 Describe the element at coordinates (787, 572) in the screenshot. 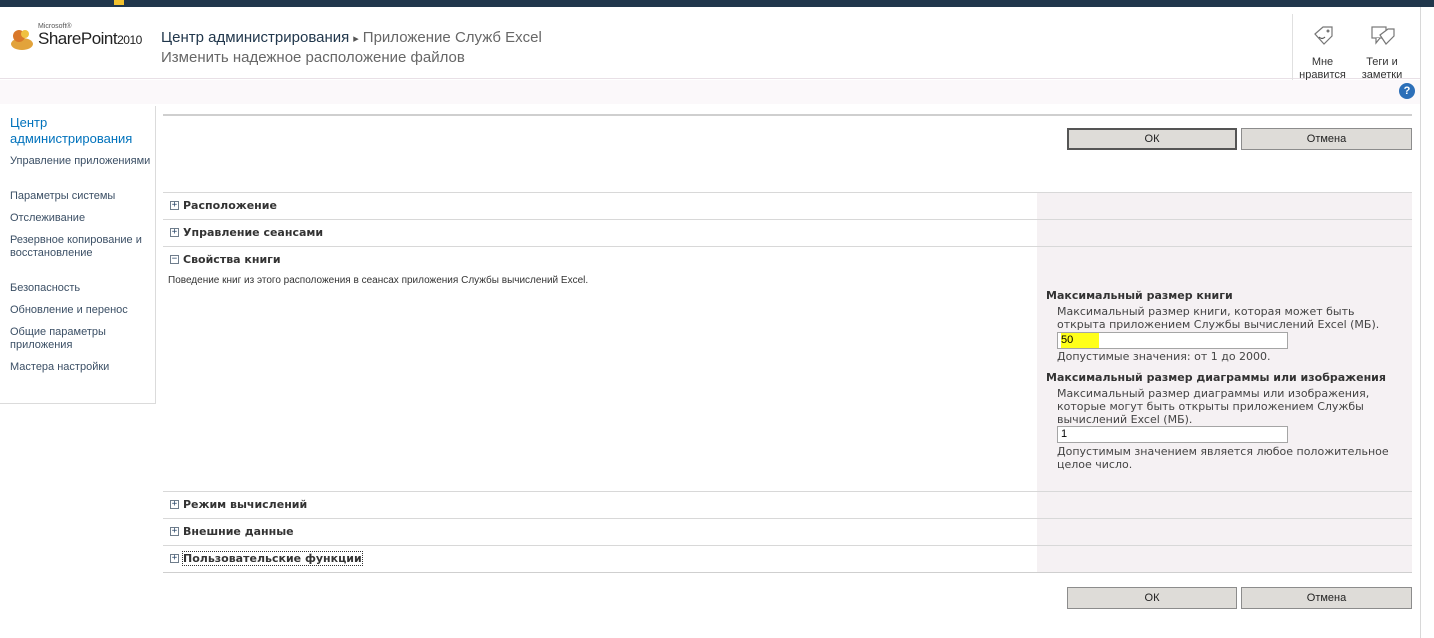

I see `bottom-divider` at that location.